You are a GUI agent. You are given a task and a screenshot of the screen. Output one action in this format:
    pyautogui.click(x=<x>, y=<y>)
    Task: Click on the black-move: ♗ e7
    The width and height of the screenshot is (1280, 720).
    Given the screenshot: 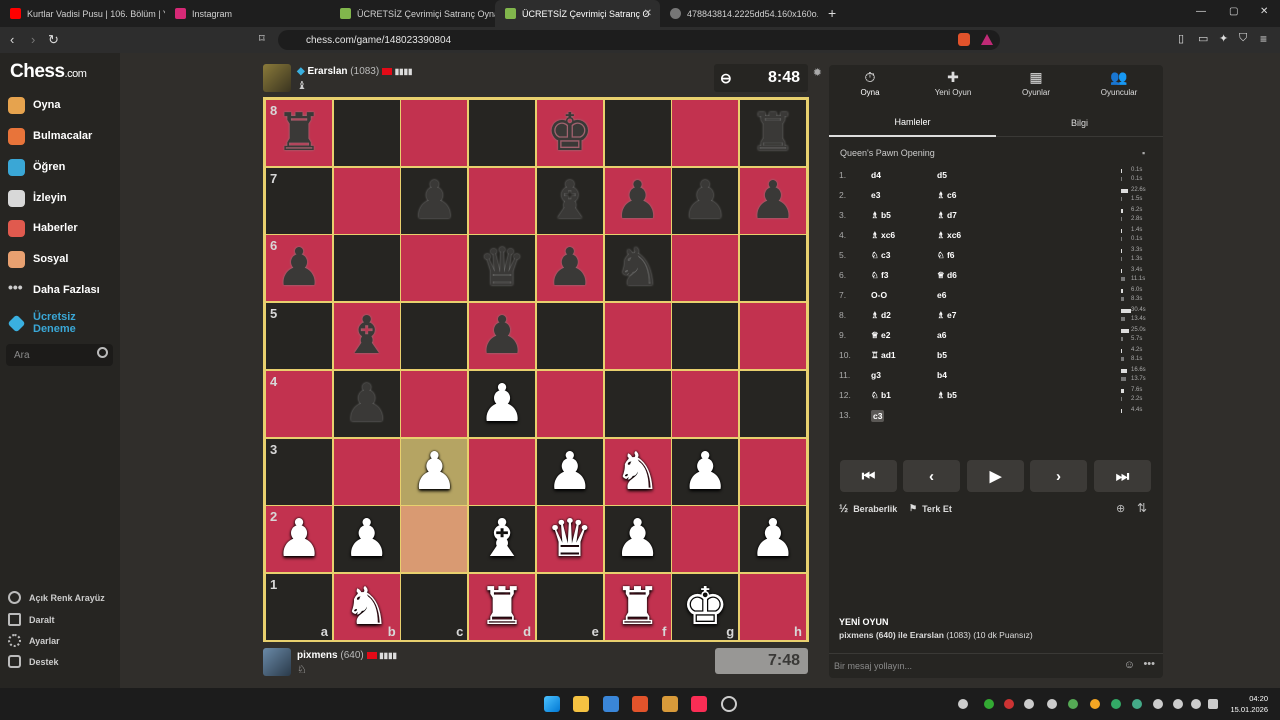 What is the action you would take?
    pyautogui.click(x=946, y=315)
    